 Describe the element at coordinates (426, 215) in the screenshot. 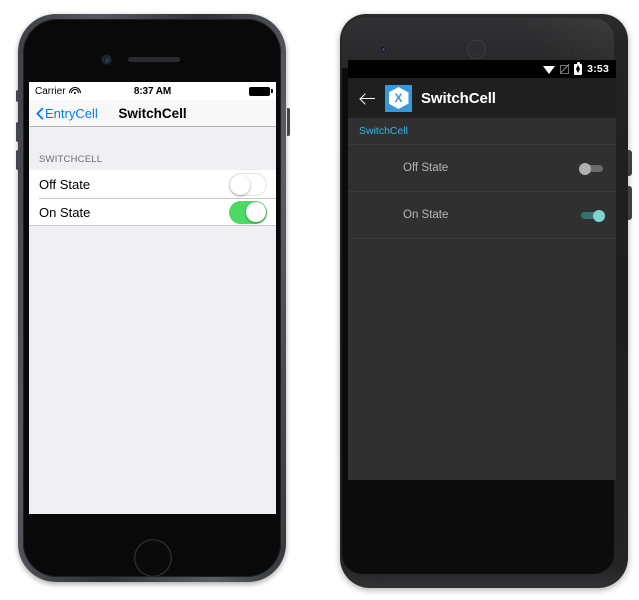

I see `android-row-label: On State` at that location.